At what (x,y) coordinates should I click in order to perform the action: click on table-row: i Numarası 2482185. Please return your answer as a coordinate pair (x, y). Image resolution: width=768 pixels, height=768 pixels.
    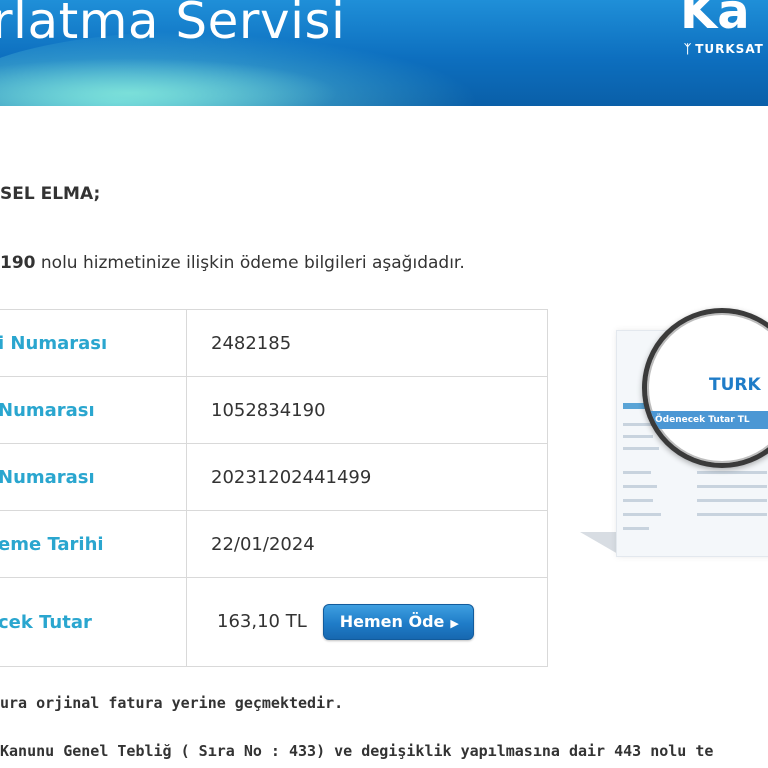
    Looking at the image, I should click on (274, 343).